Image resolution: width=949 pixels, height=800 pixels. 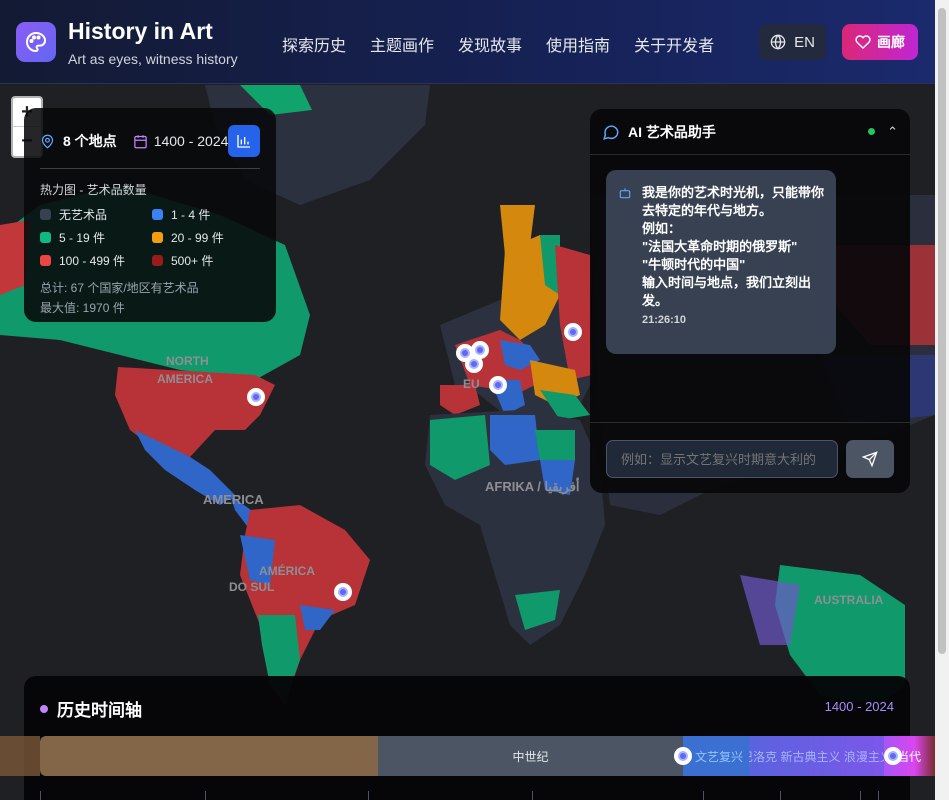 What do you see at coordinates (96, 237) in the screenshot?
I see `legend-item: 5 - 19 件` at bounding box center [96, 237].